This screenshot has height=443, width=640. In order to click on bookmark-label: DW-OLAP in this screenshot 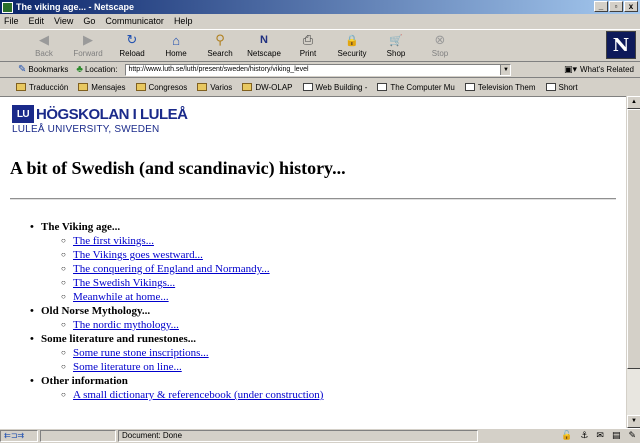, I will do `click(274, 87)`.